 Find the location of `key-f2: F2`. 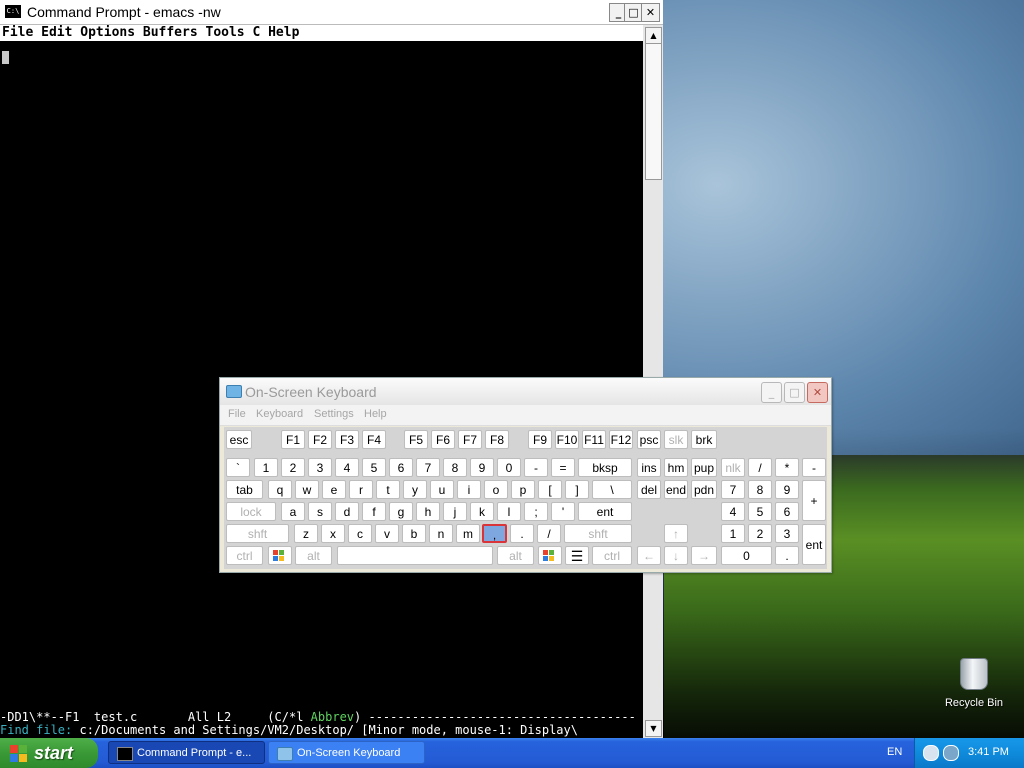

key-f2: F2 is located at coordinates (320, 439).